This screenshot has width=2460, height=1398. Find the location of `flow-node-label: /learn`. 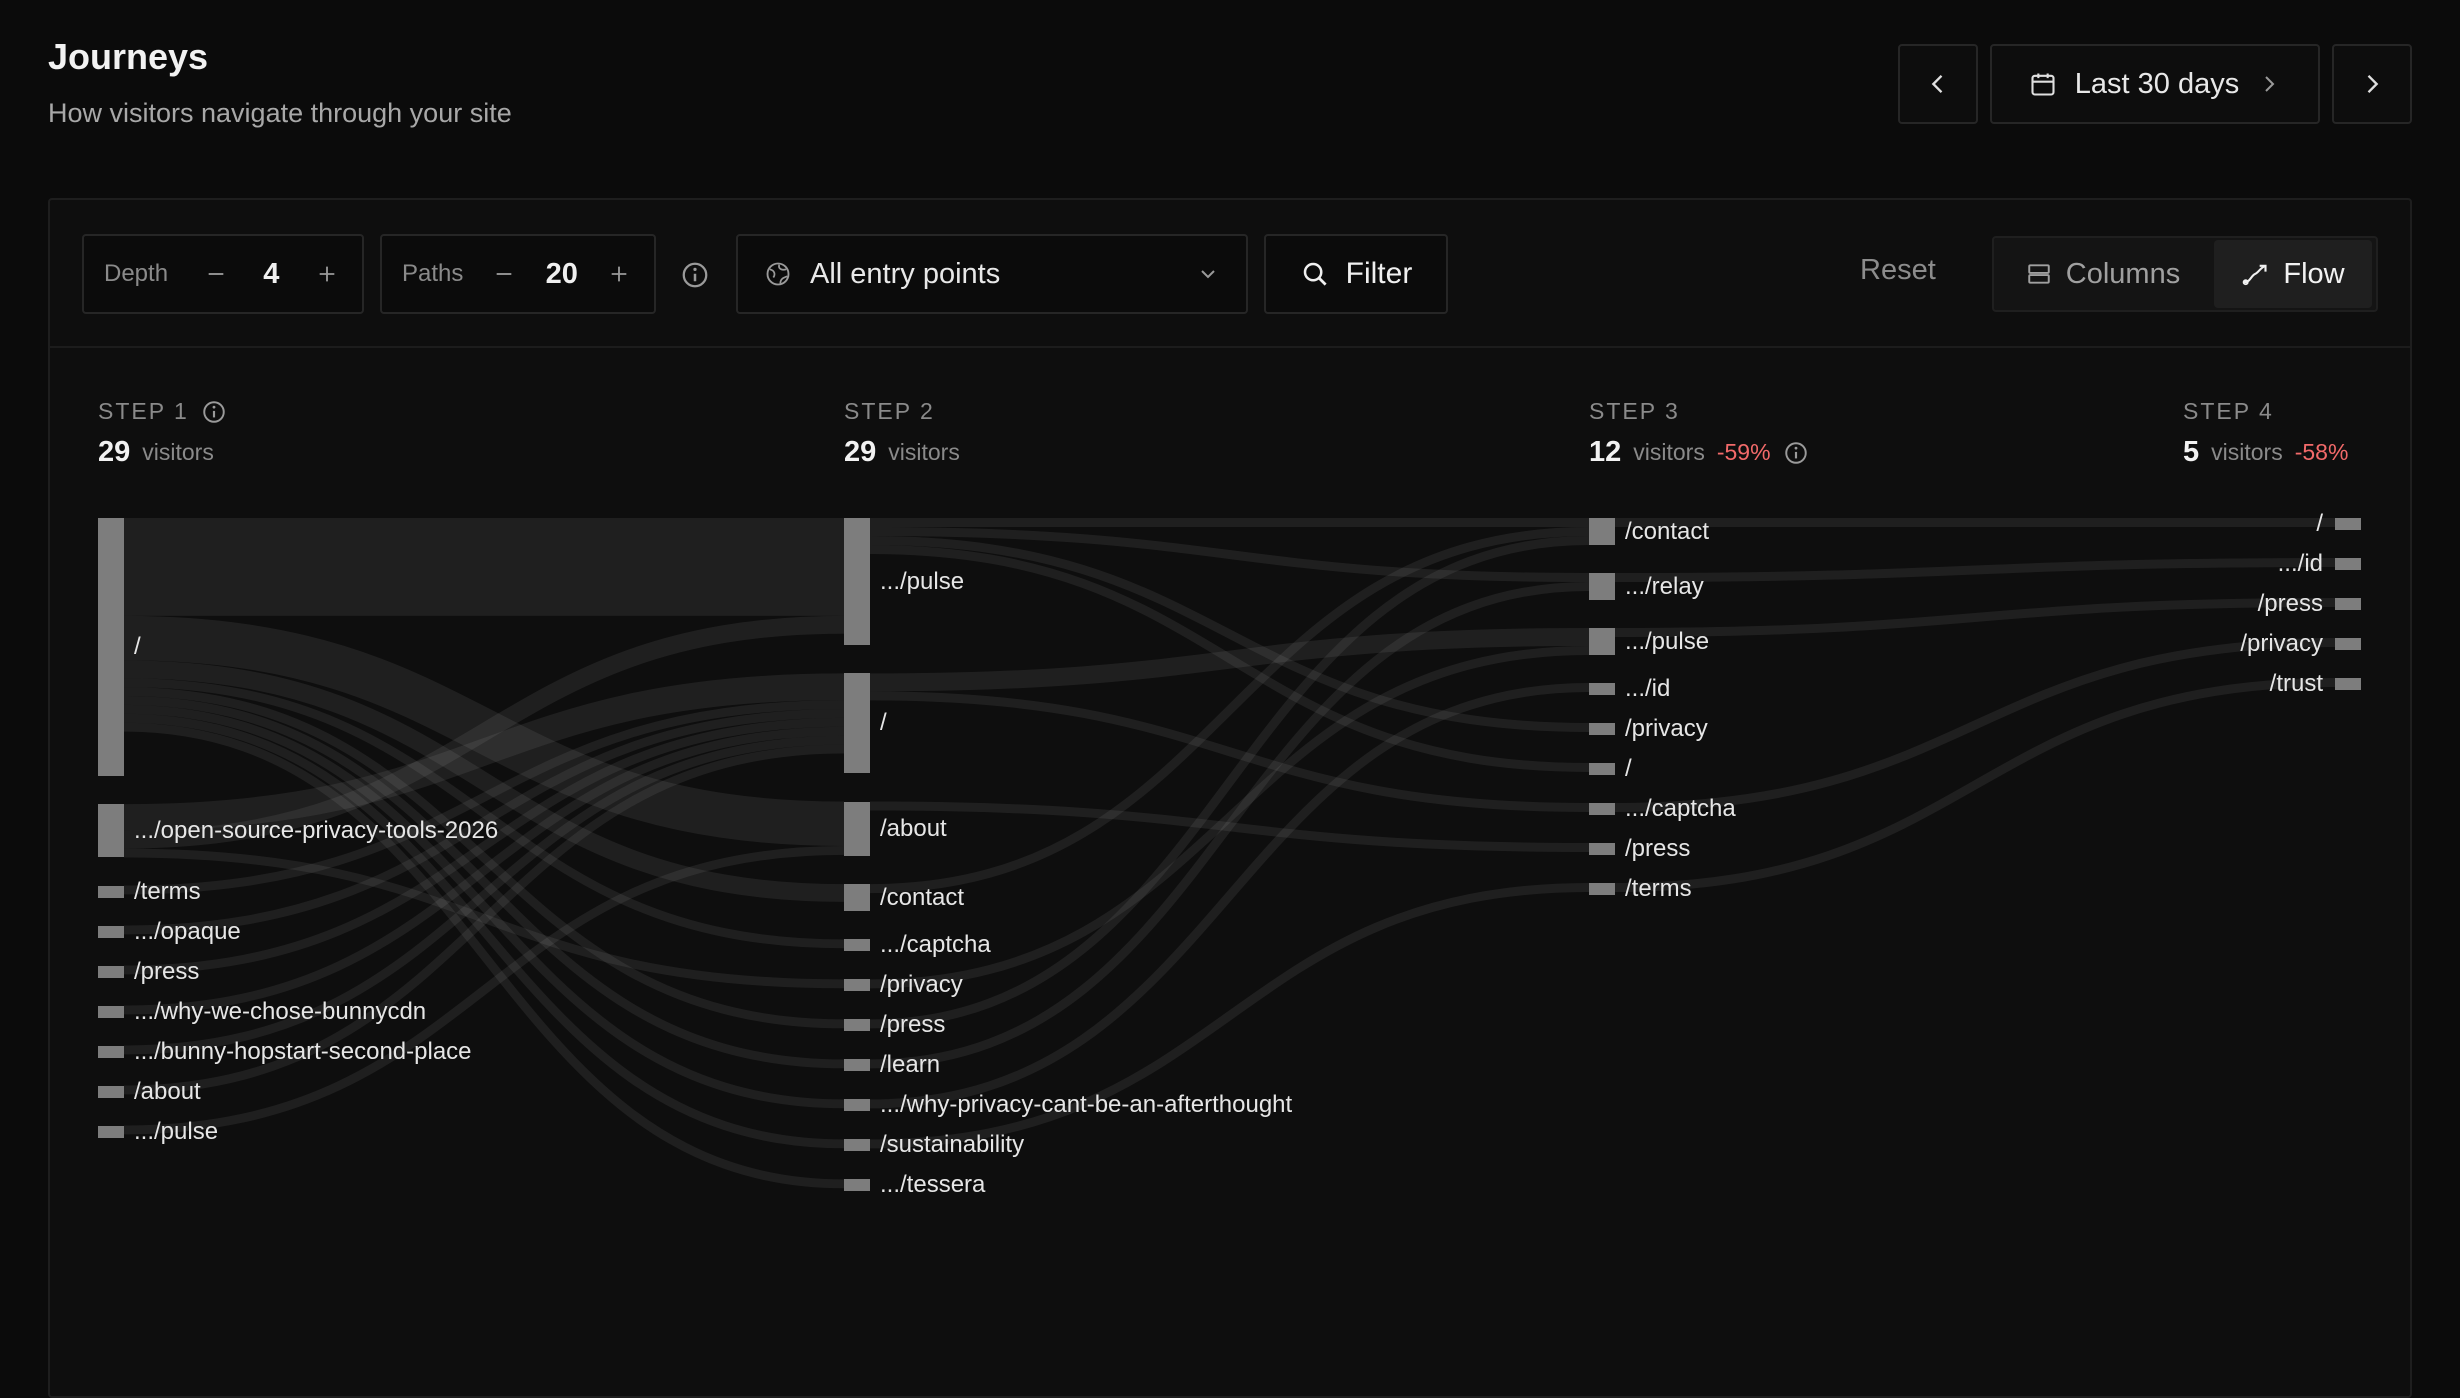

flow-node-label: /learn is located at coordinates (910, 1065).